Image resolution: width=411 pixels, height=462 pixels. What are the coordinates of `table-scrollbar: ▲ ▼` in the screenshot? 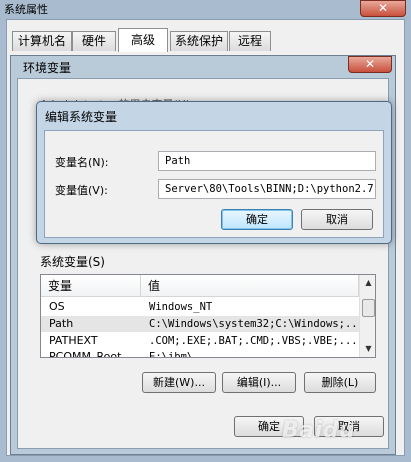 It's located at (367, 316).